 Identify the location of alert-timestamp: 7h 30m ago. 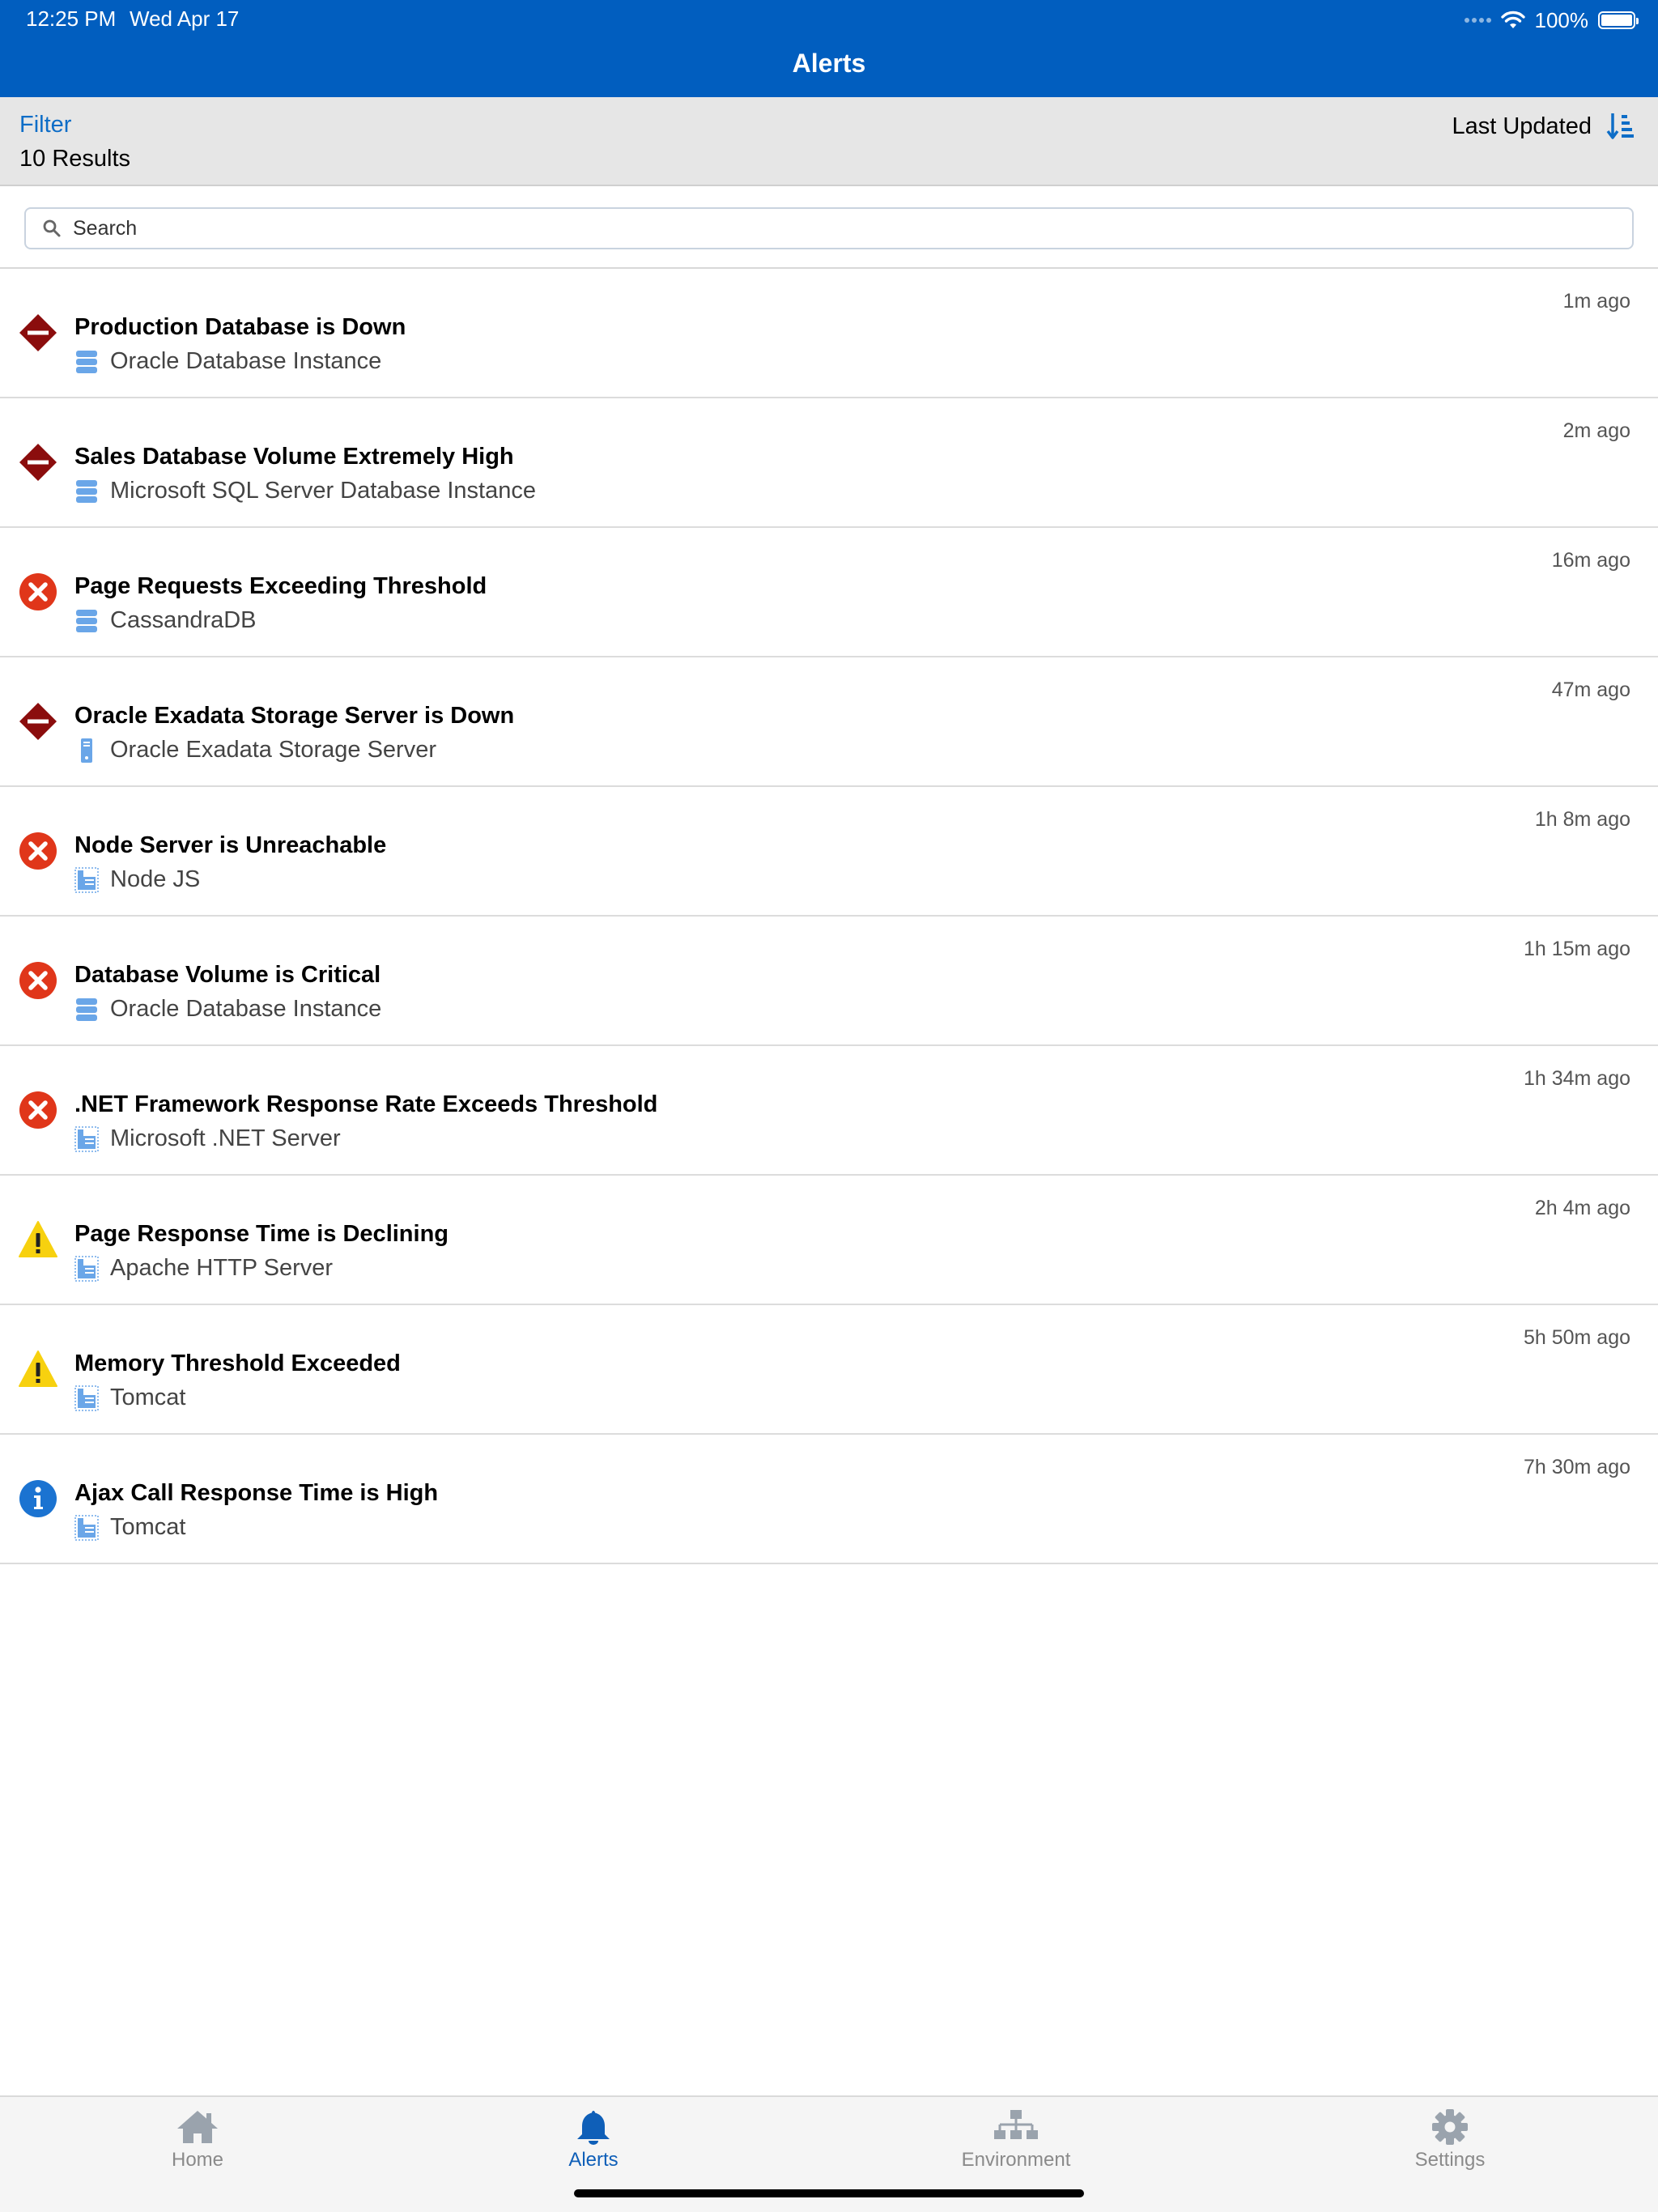
(1576, 1467).